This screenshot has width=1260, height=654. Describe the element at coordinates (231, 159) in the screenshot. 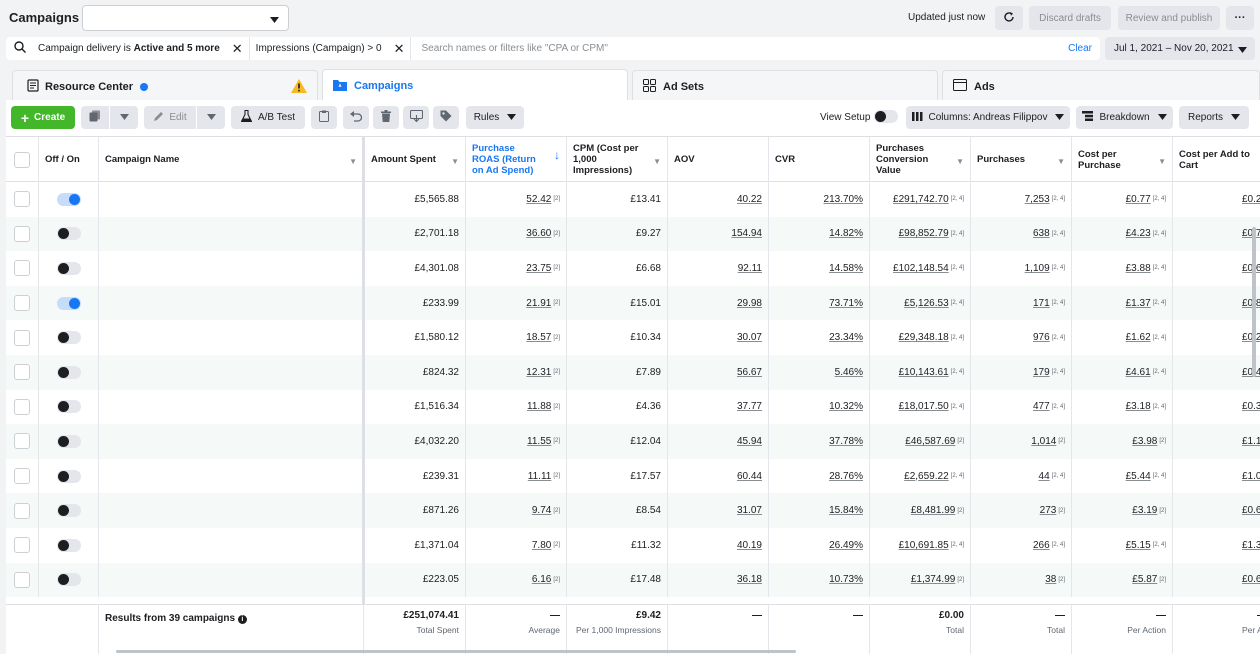

I see `col-campaign-name: Campaign Name ▼` at that location.